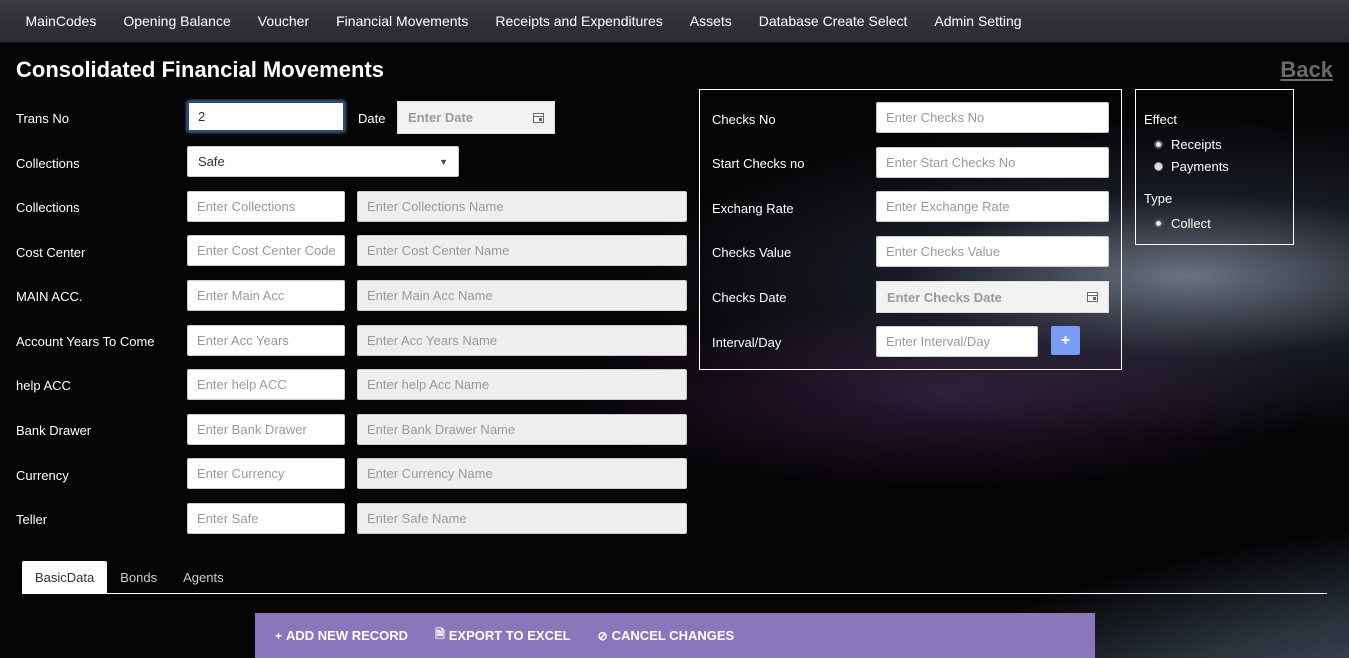 The width and height of the screenshot is (1349, 658). I want to click on collections-code-input, so click(266, 206).